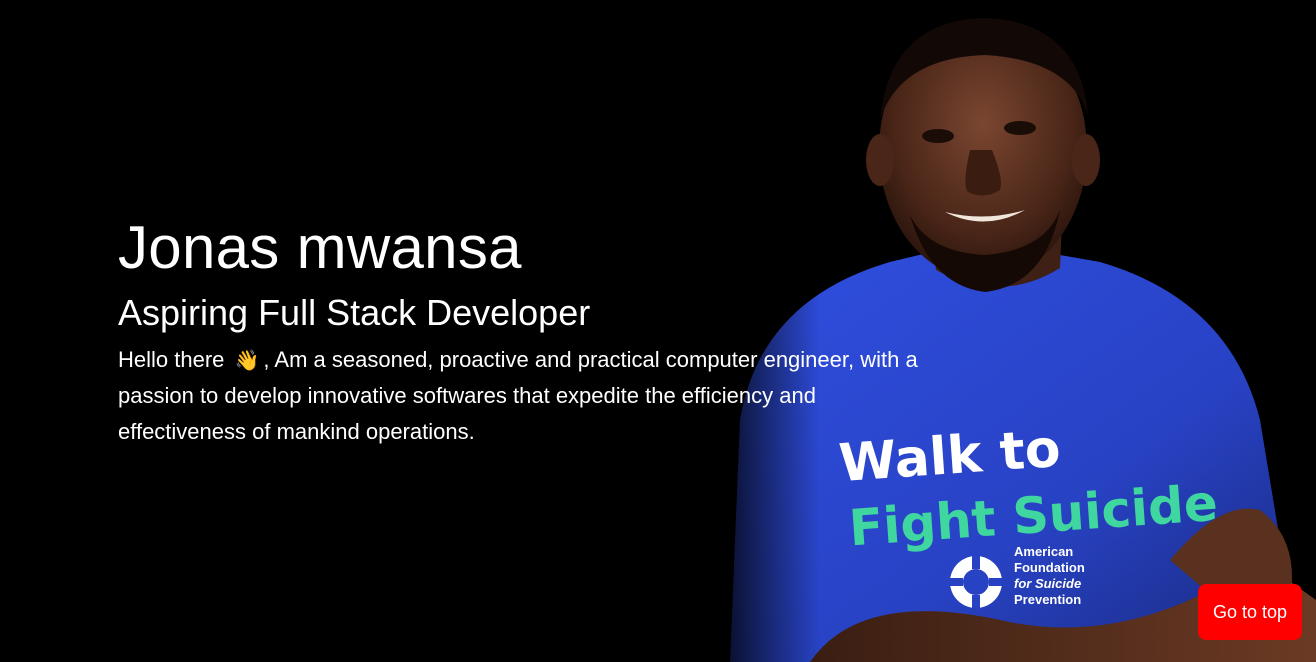  I want to click on lifebuoy-icon, so click(976, 582).